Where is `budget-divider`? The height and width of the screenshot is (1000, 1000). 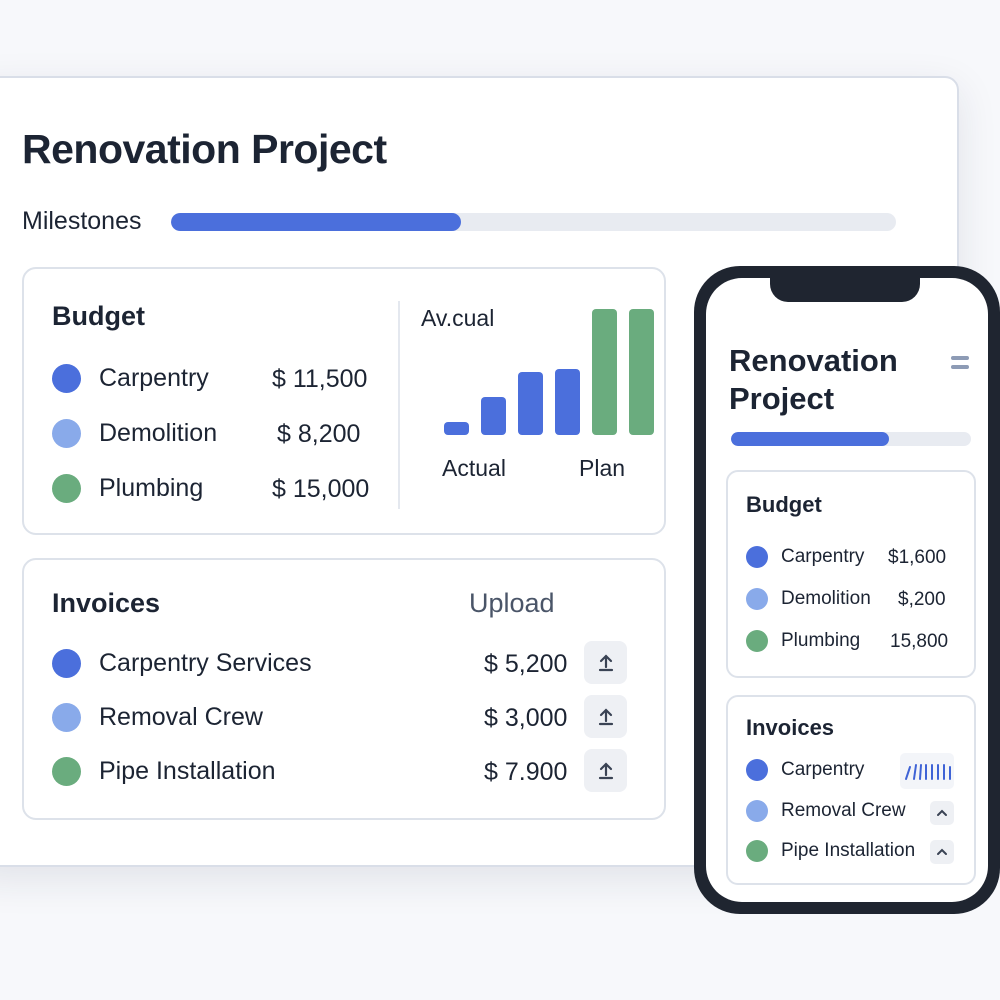 budget-divider is located at coordinates (399, 405).